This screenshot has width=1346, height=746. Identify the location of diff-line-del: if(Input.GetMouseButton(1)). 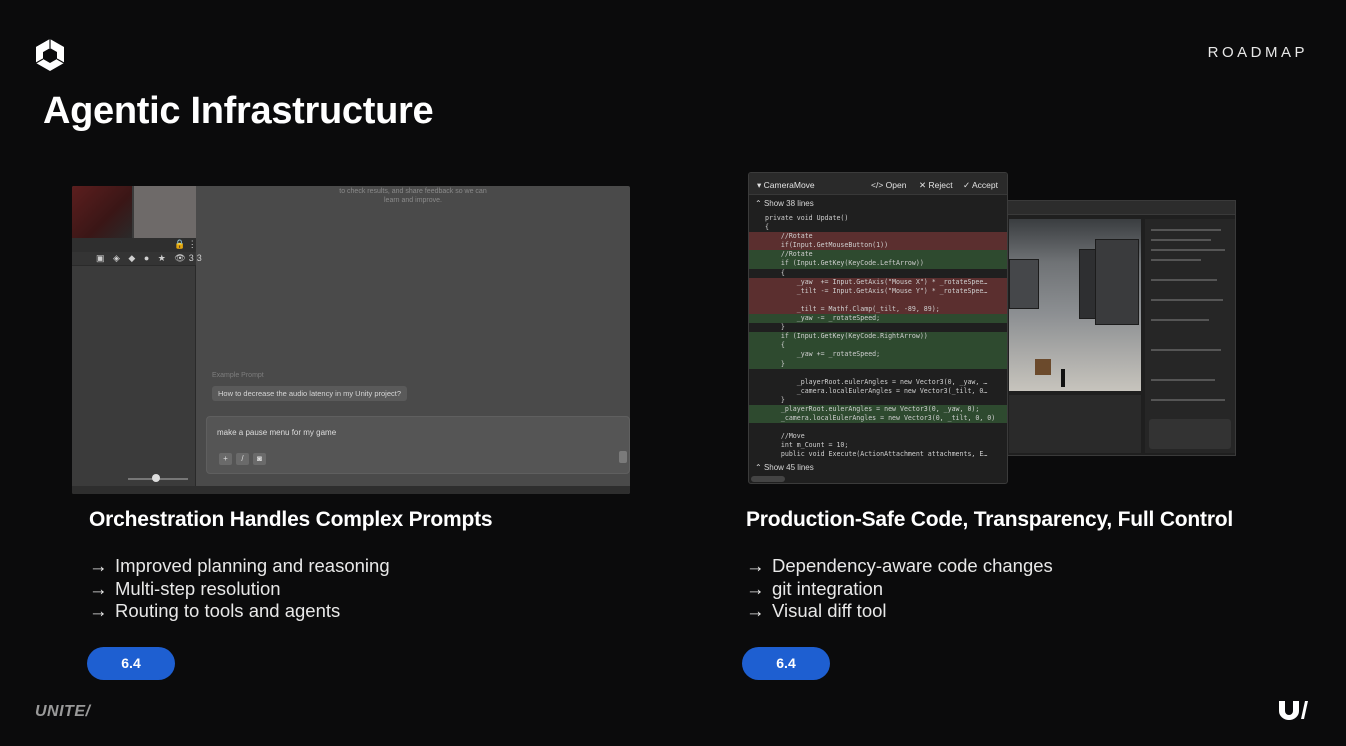
(878, 246).